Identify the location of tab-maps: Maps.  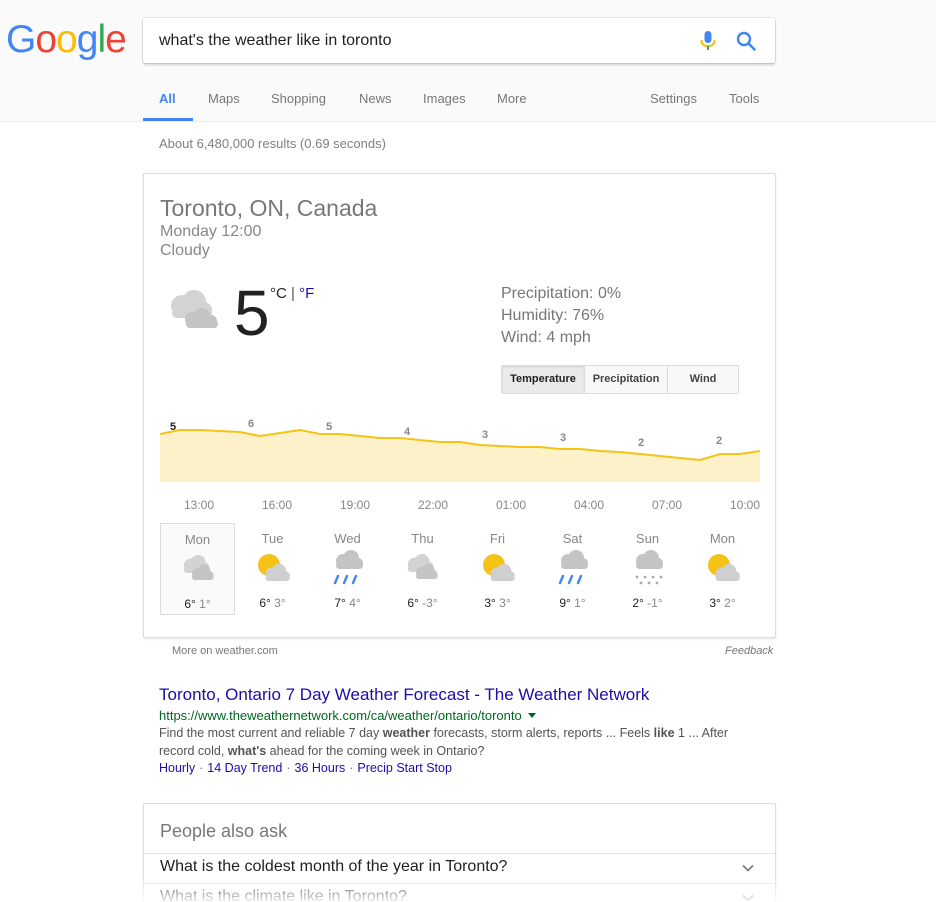
(224, 106).